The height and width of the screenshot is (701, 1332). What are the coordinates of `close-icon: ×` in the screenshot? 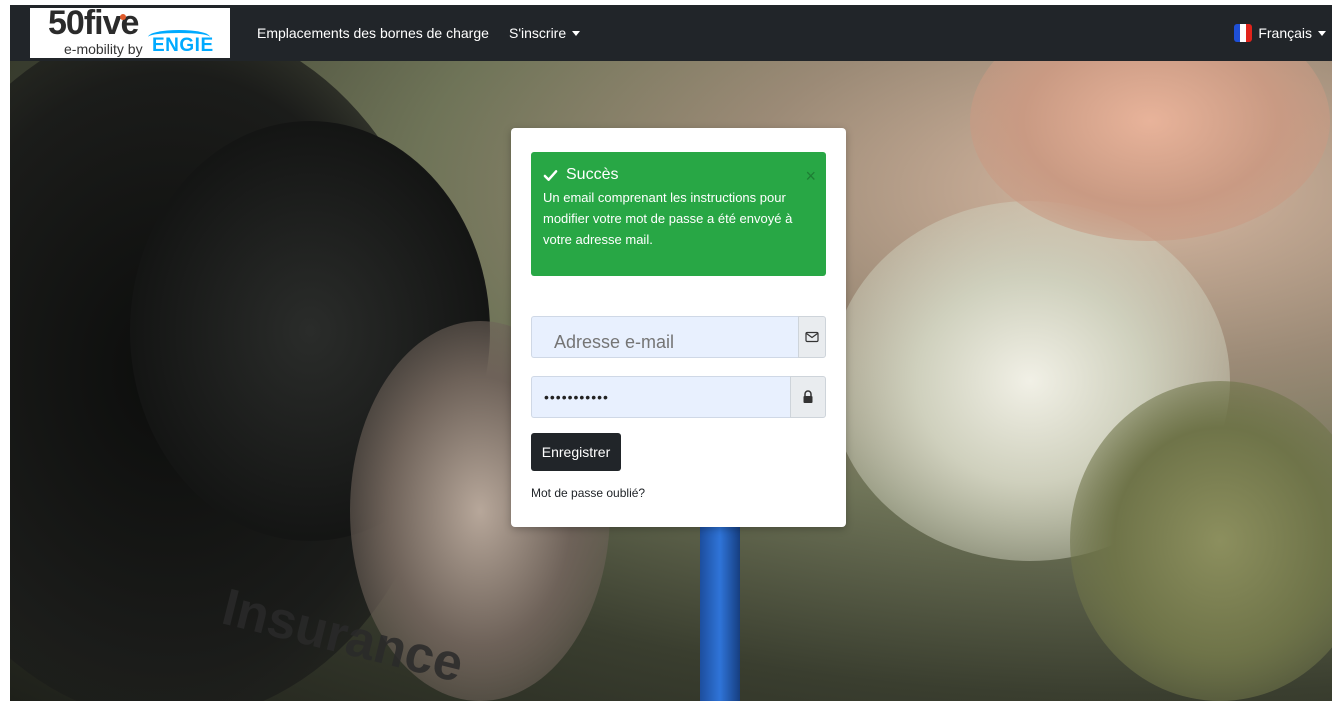 It's located at (810, 176).